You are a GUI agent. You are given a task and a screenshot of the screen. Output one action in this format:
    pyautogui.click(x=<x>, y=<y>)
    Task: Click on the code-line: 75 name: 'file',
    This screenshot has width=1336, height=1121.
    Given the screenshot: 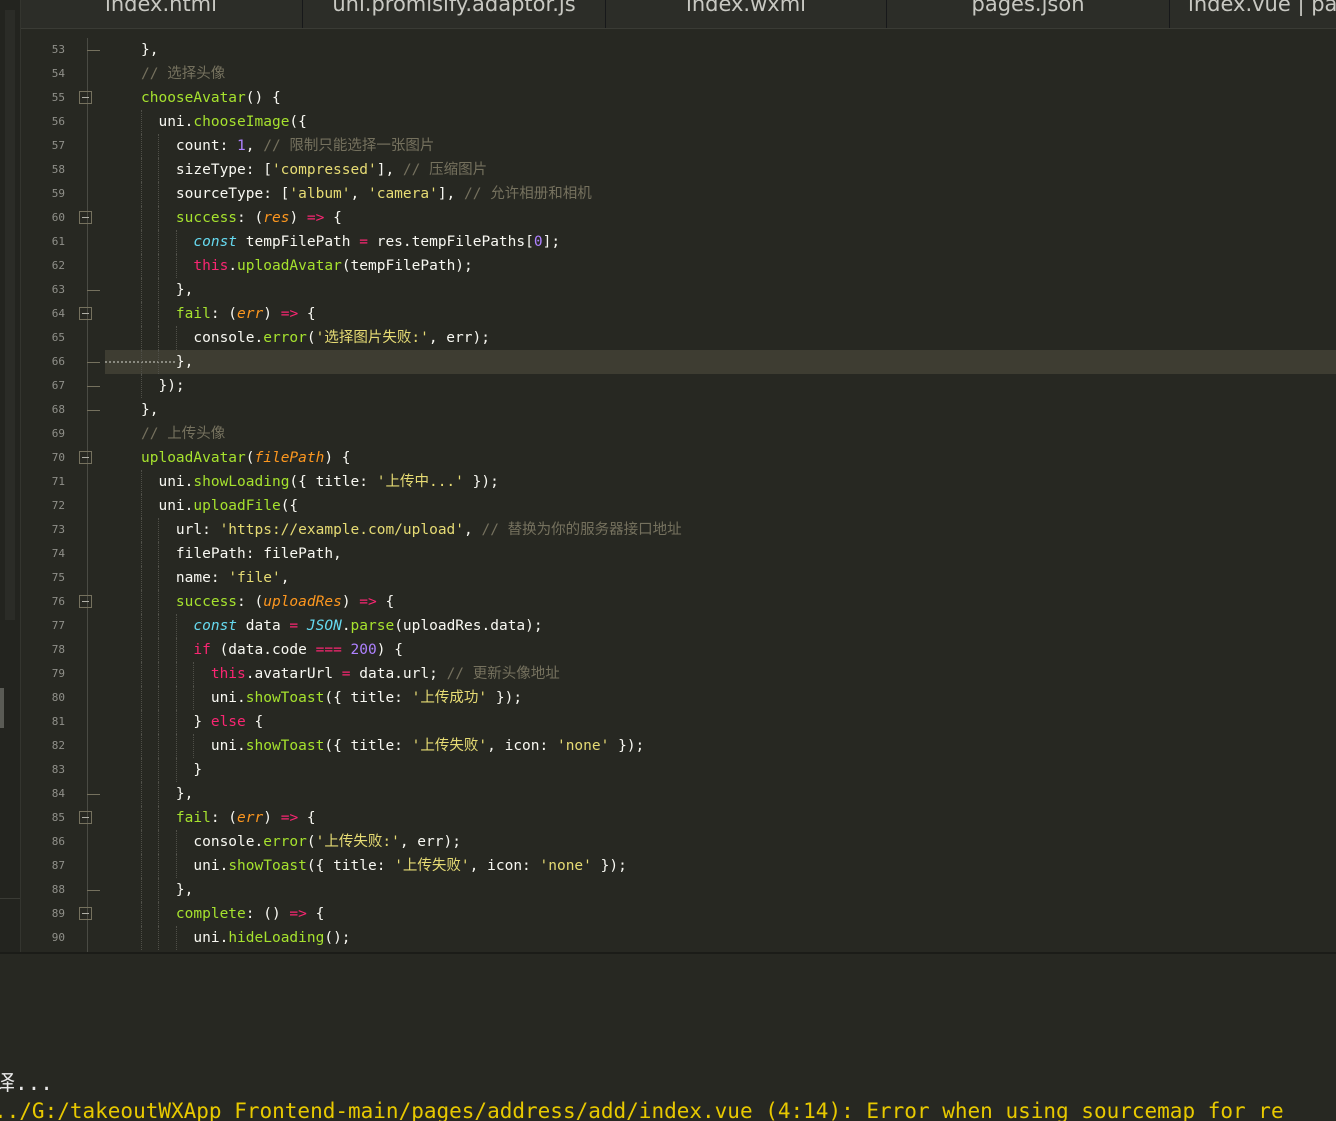 What is the action you would take?
    pyautogui.click(x=678, y=578)
    